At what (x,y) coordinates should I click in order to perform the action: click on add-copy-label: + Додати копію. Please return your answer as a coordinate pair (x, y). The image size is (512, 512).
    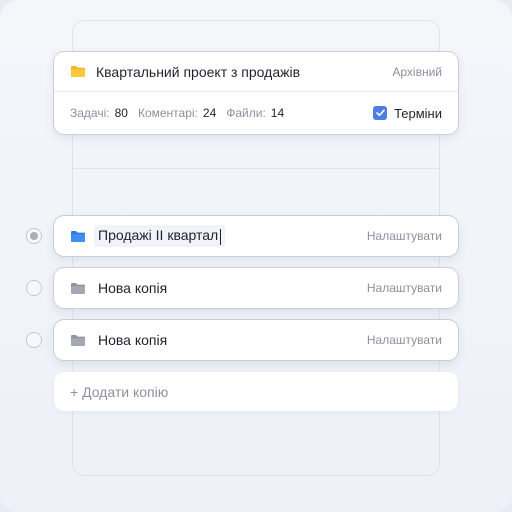
    Looking at the image, I should click on (119, 391).